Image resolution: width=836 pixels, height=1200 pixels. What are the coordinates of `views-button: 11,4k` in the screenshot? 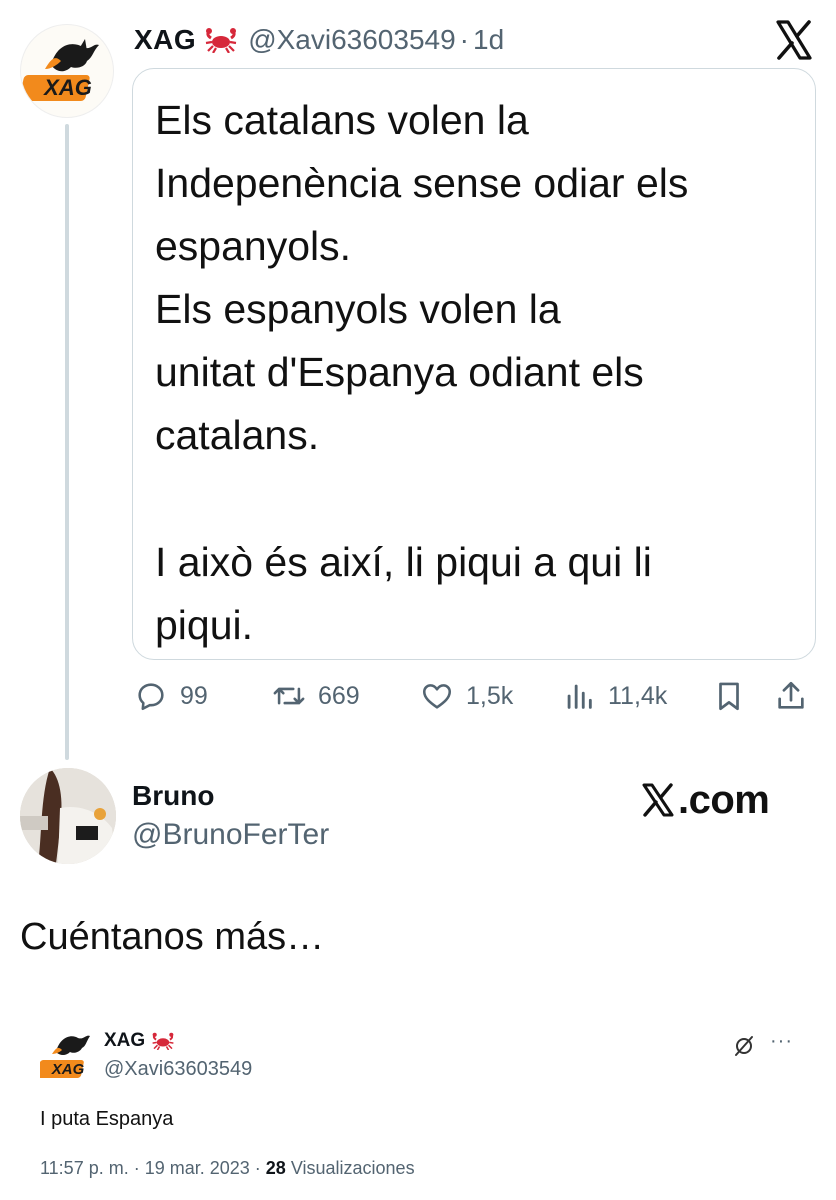 It's located at (614, 696).